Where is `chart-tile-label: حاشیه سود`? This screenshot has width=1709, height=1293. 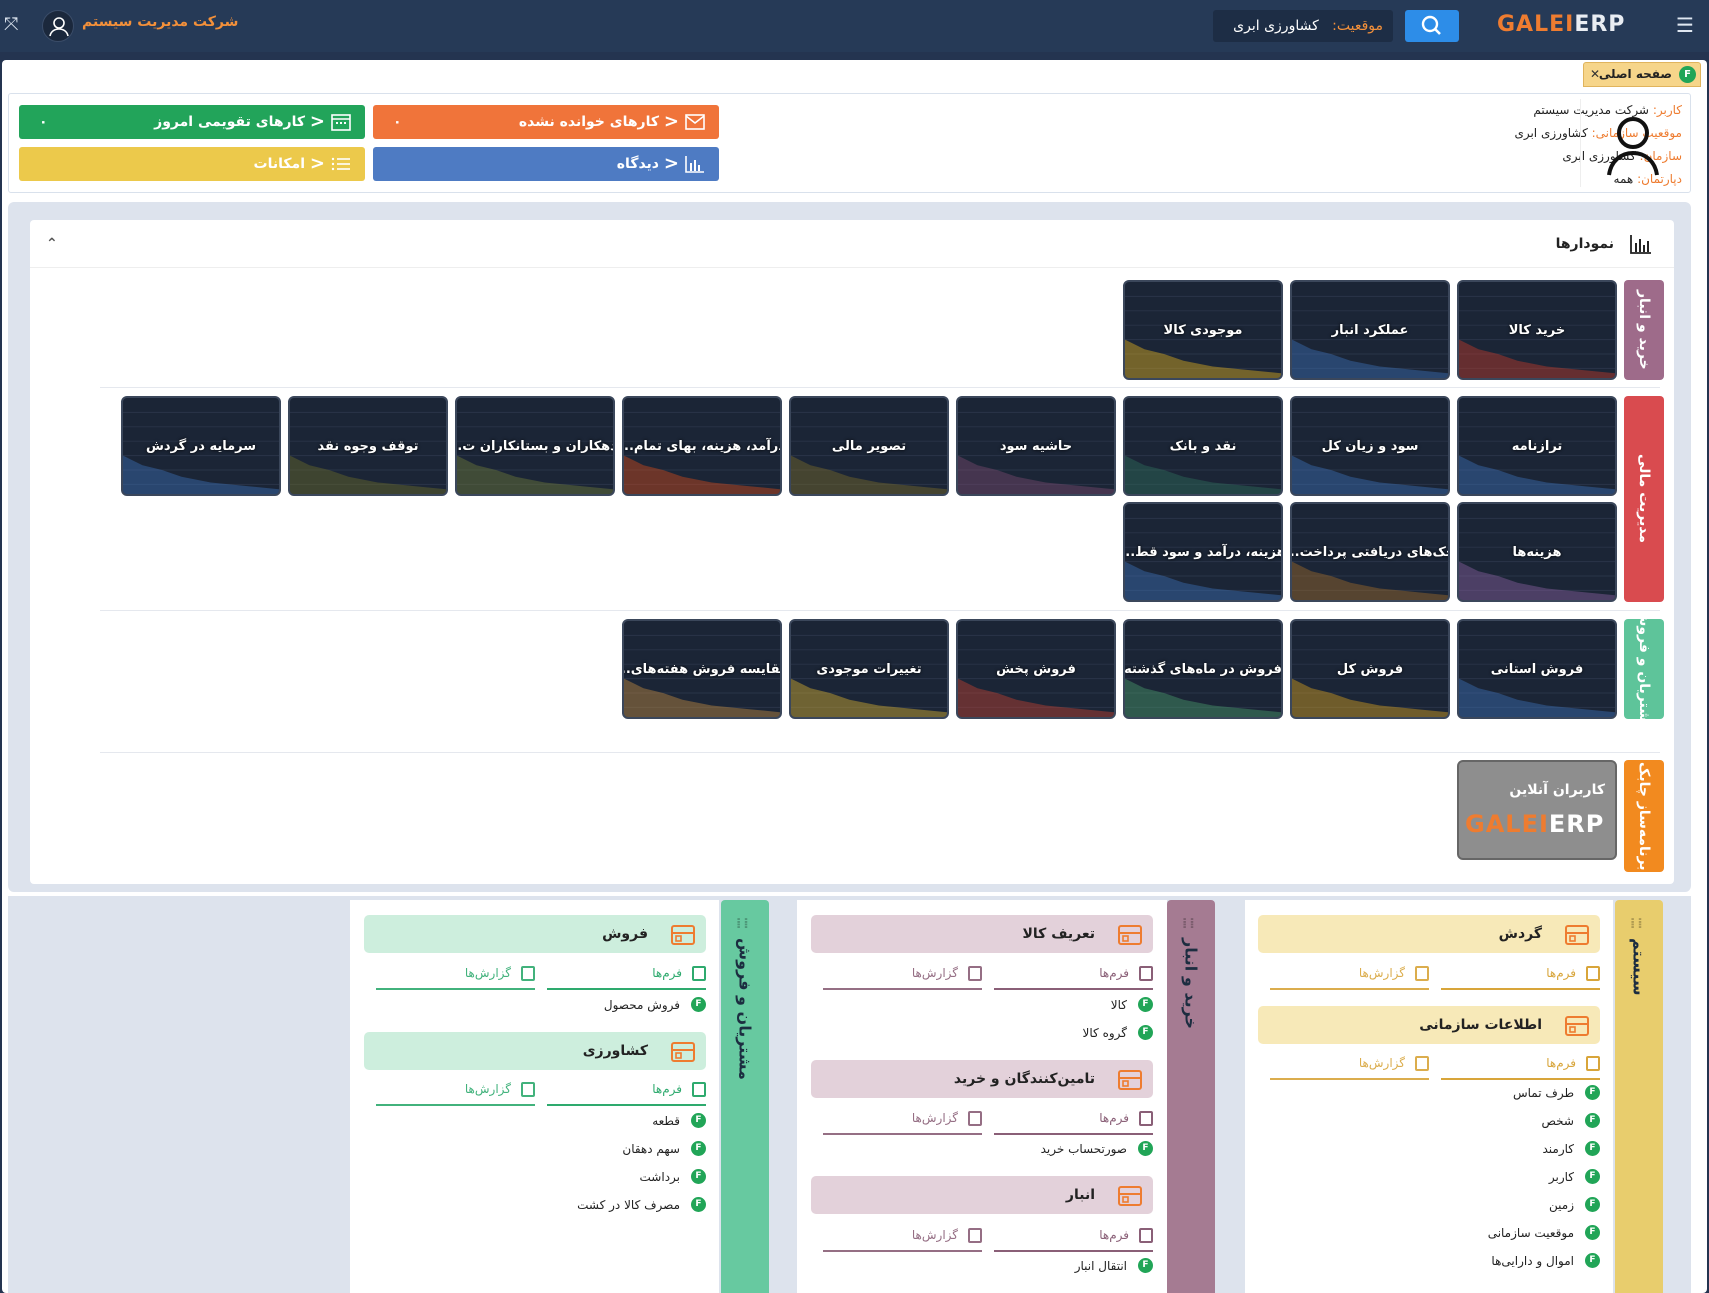
chart-tile-label: حاشیه سود is located at coordinates (1036, 446).